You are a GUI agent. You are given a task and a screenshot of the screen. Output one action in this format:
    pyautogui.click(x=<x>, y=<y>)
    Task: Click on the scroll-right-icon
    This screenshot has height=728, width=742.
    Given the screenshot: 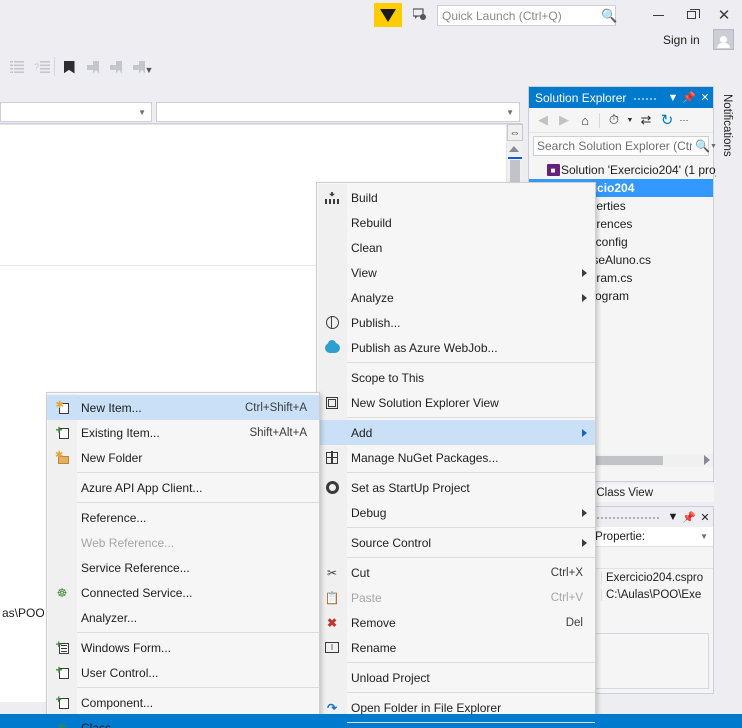 What is the action you would take?
    pyautogui.click(x=707, y=460)
    